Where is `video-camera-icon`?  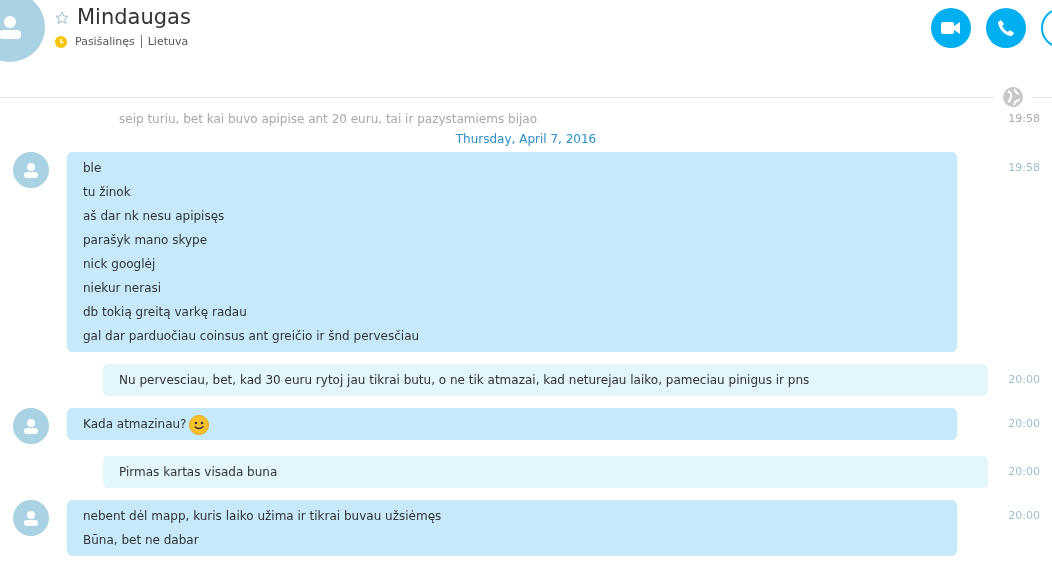
video-camera-icon is located at coordinates (951, 28).